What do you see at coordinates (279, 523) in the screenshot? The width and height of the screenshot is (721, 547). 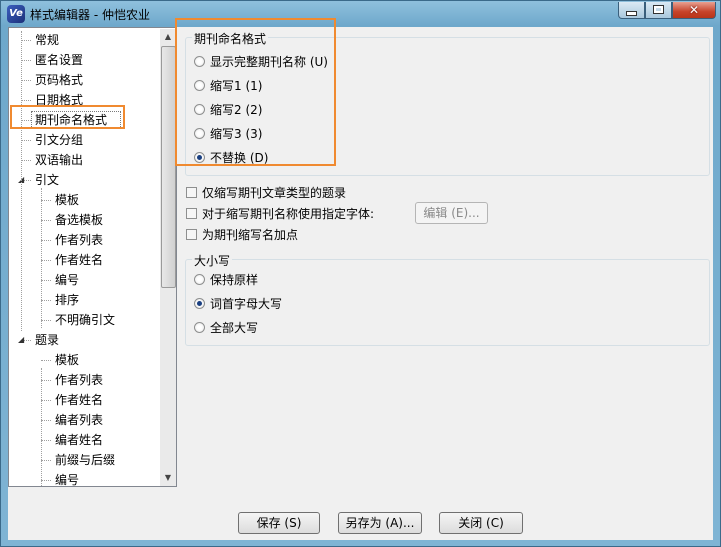 I see `save-button: 保存 (S)` at bounding box center [279, 523].